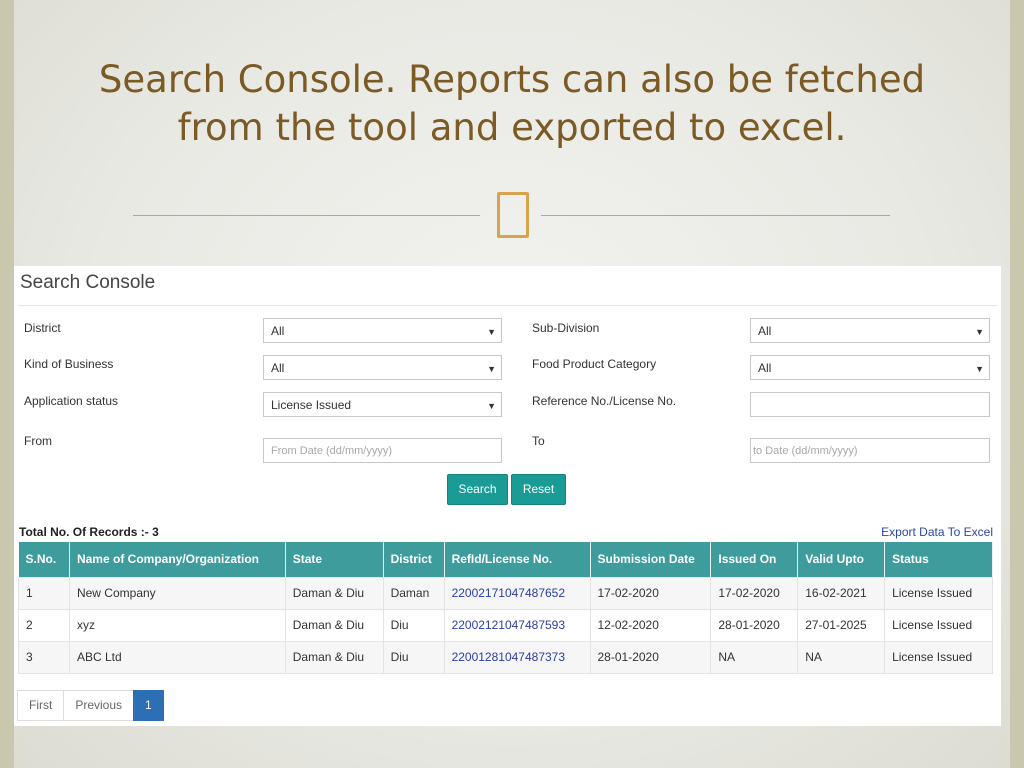 The width and height of the screenshot is (1024, 768). I want to click on kind-of-business-select-value: All, so click(278, 368).